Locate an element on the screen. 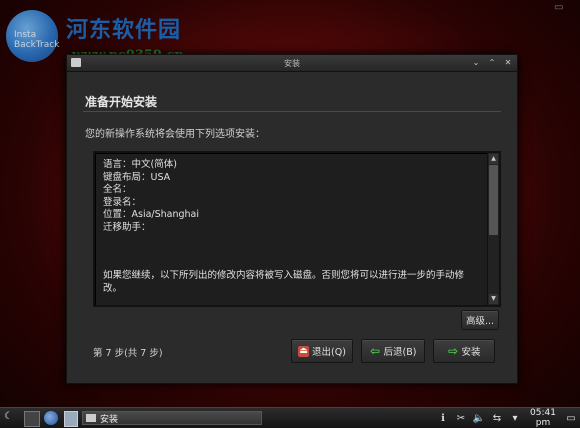 The height and width of the screenshot is (428, 580). summary-line-keyboard: 键盘布局：USA is located at coordinates (137, 177).